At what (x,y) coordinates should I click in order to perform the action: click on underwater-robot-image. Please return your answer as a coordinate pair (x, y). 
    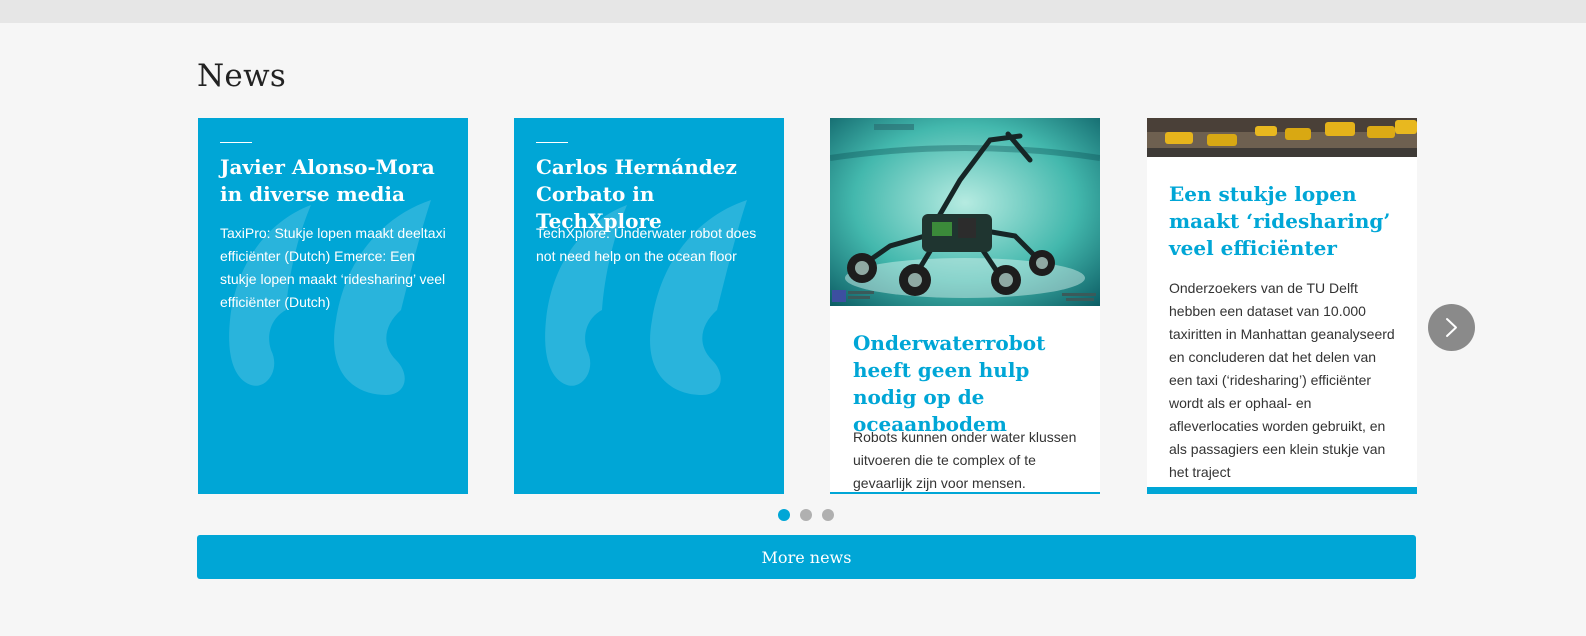
    Looking at the image, I should click on (965, 212).